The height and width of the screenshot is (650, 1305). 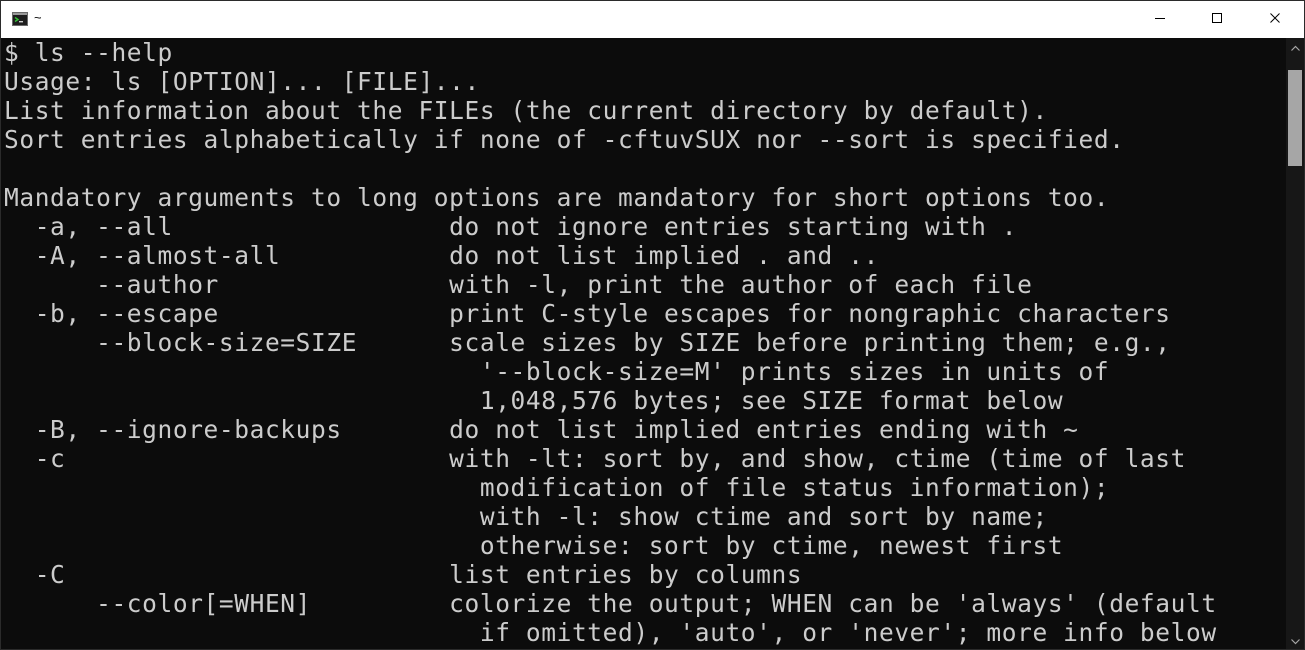 What do you see at coordinates (526, 516) in the screenshot?
I see `terminal-line: with -l: show ctime and sort by name;` at bounding box center [526, 516].